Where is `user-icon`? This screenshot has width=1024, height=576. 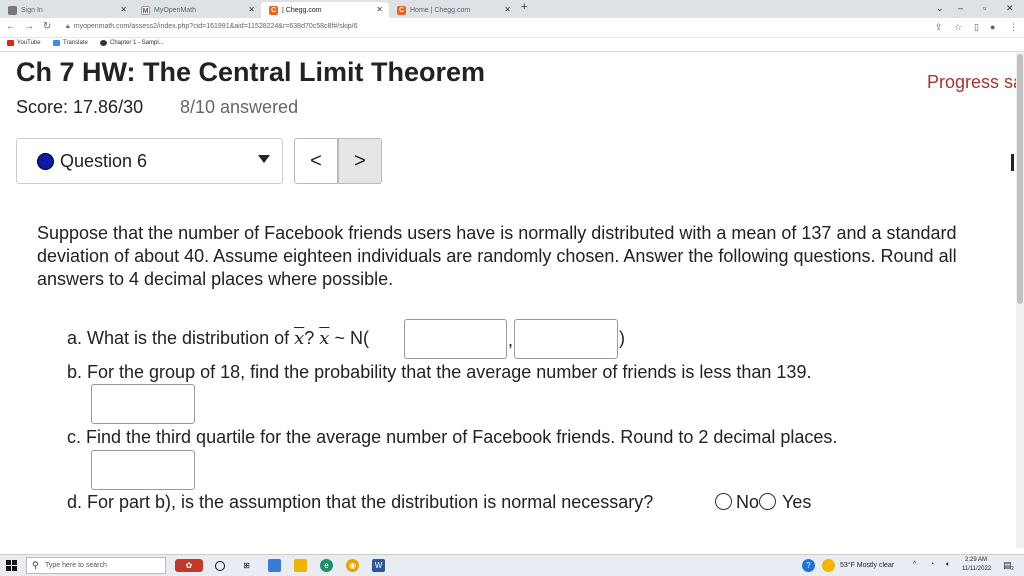 user-icon is located at coordinates (12, 10).